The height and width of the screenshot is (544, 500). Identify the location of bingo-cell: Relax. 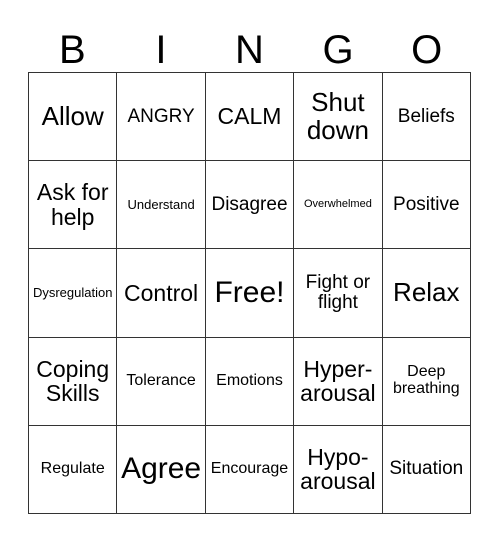
(426, 293).